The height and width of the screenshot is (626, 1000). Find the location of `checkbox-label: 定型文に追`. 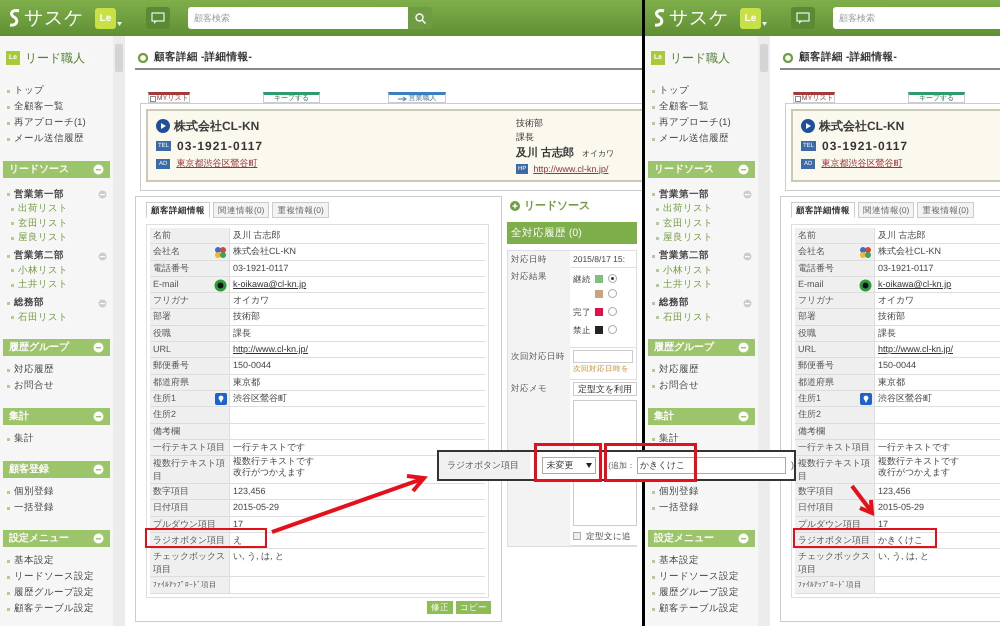

checkbox-label: 定型文に追 is located at coordinates (608, 536).